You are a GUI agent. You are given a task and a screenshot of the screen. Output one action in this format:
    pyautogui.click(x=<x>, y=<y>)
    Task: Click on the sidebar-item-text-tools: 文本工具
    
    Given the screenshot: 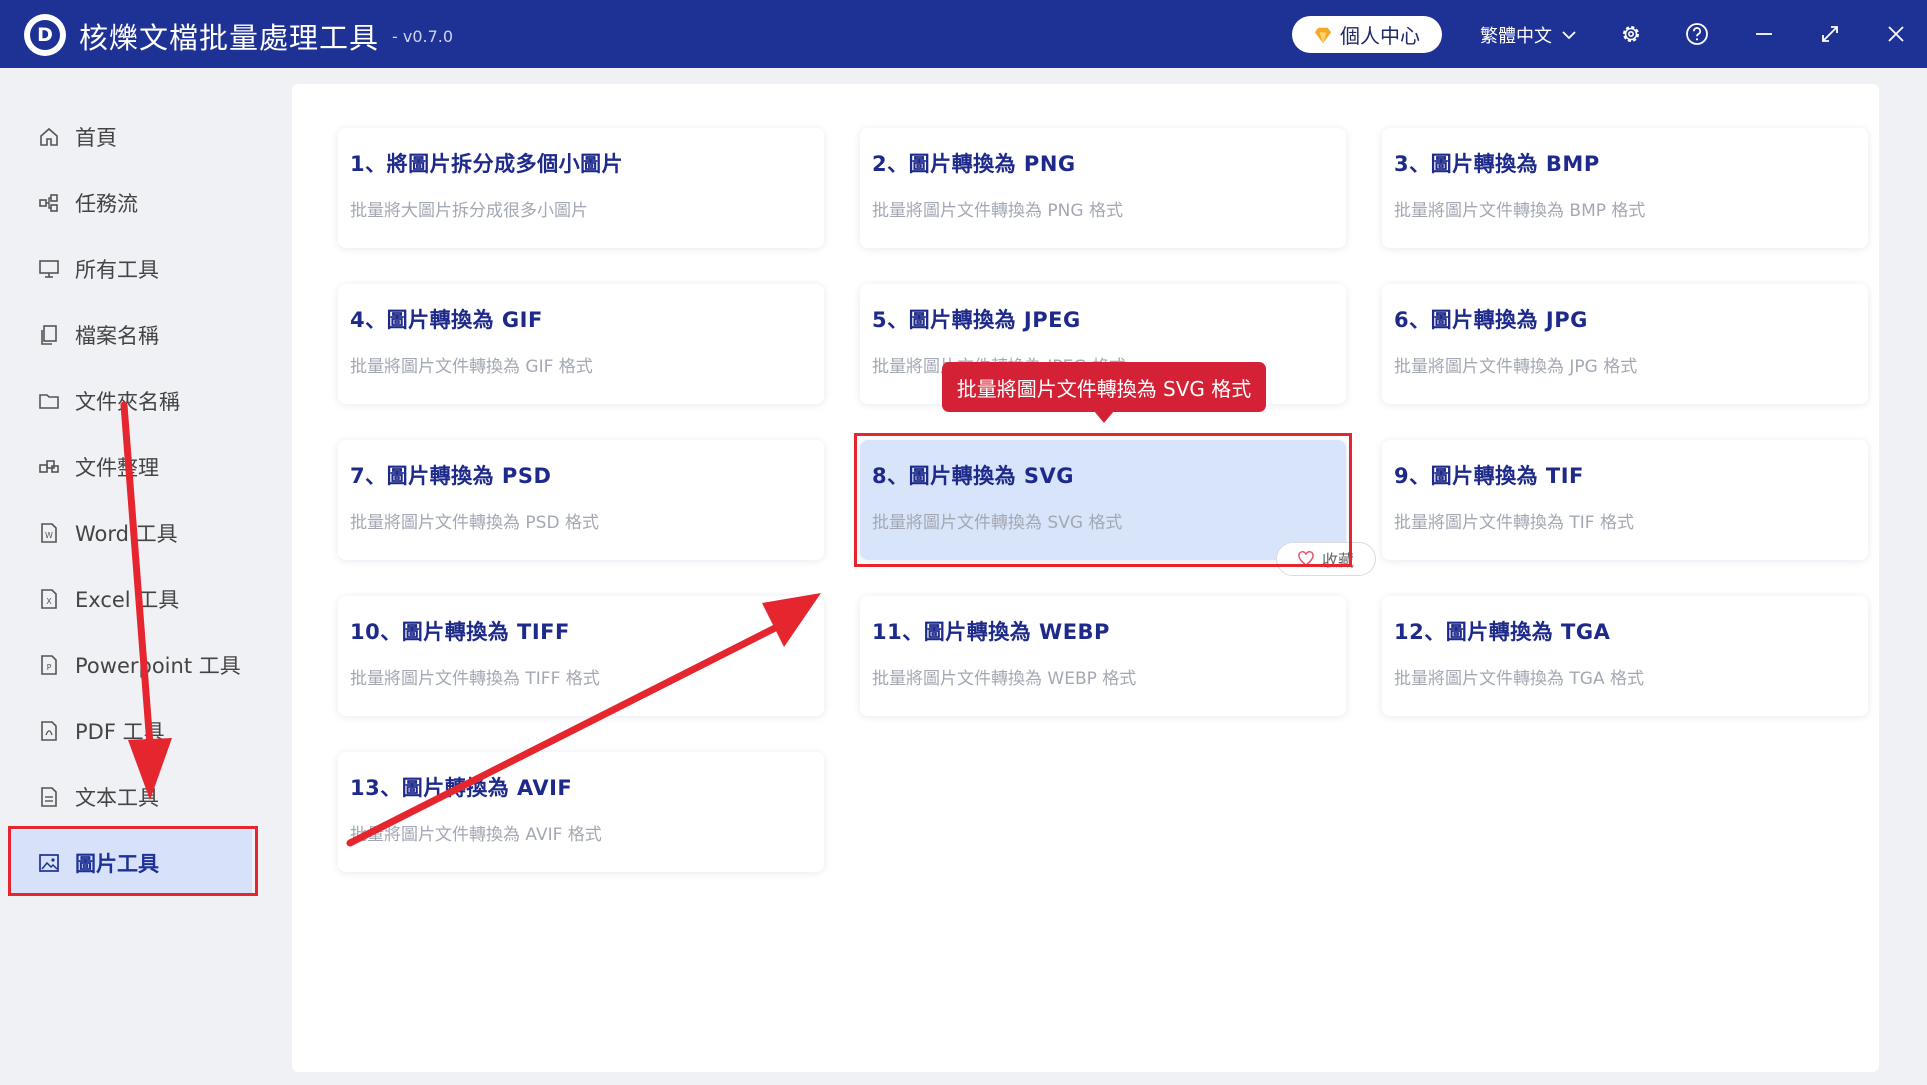 What is the action you would take?
    pyautogui.click(x=131, y=797)
    